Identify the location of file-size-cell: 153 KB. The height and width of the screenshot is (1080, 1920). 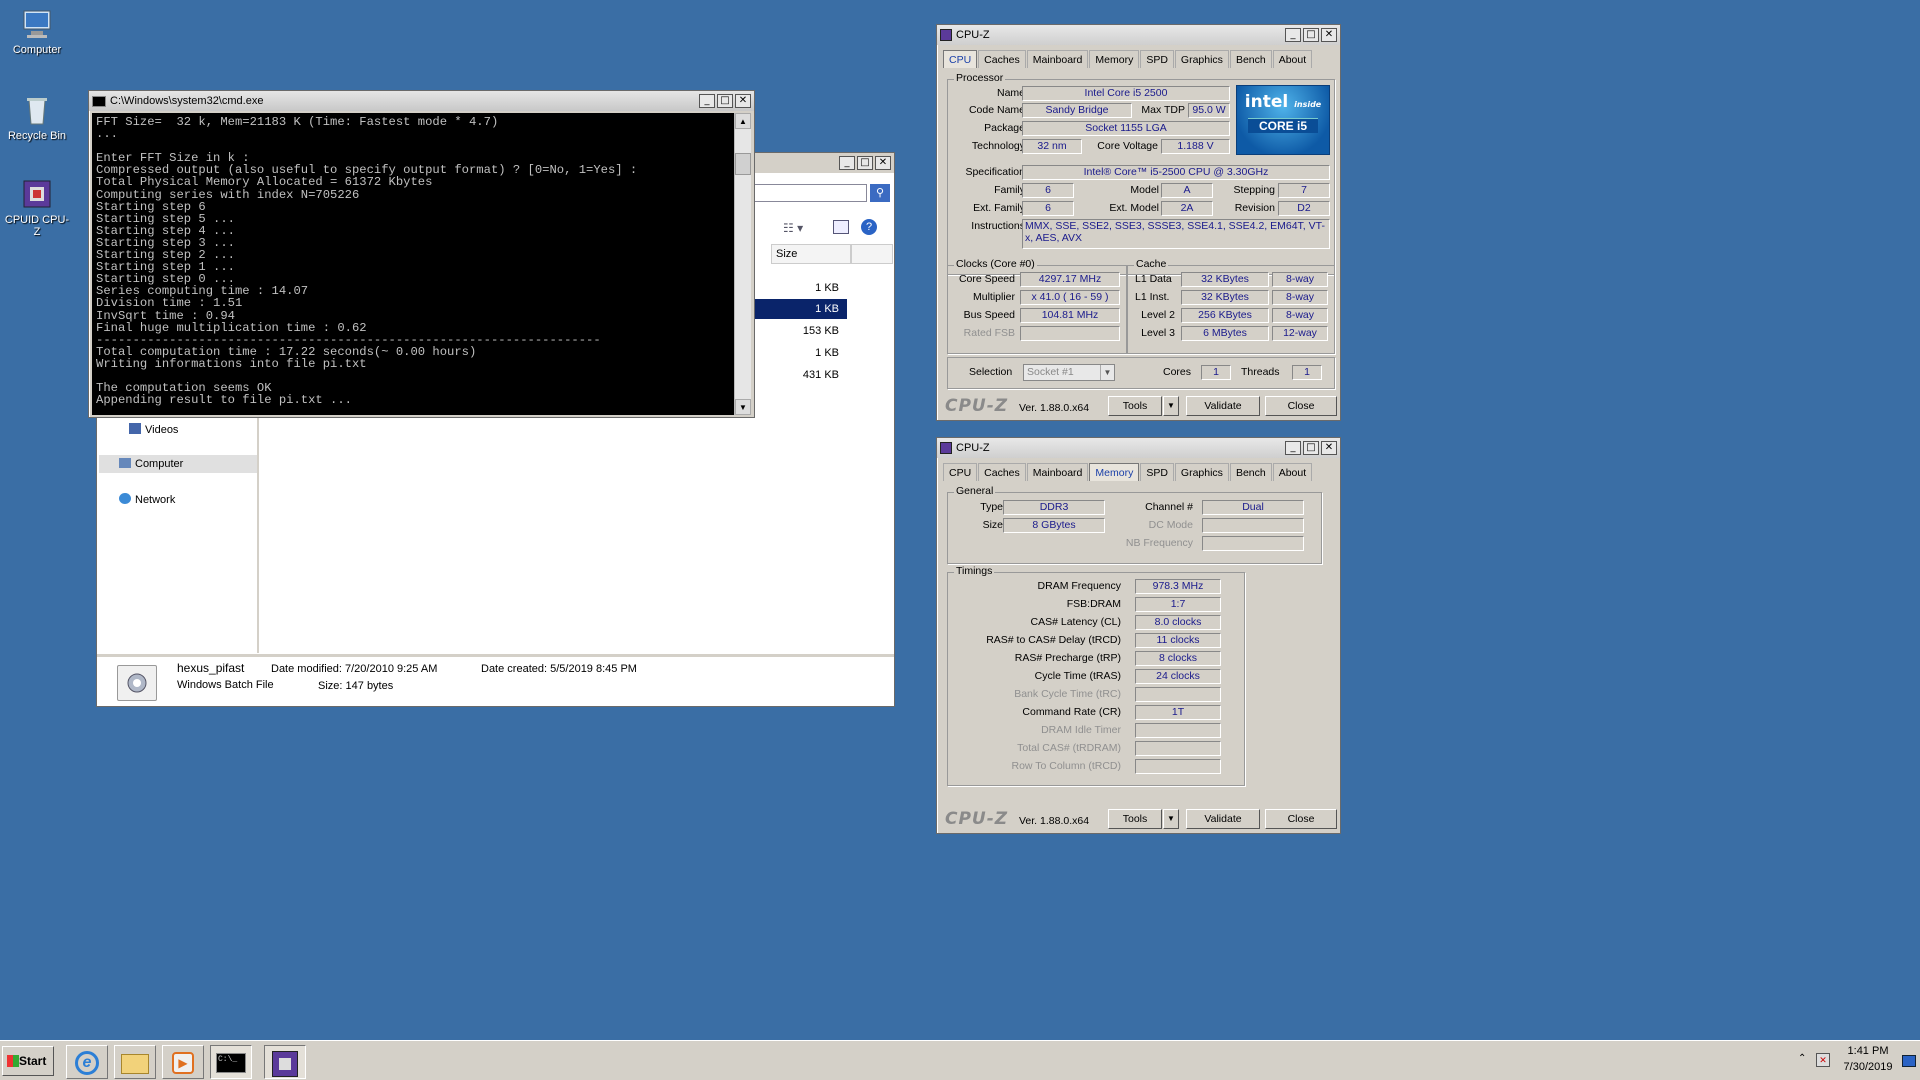
(797, 331).